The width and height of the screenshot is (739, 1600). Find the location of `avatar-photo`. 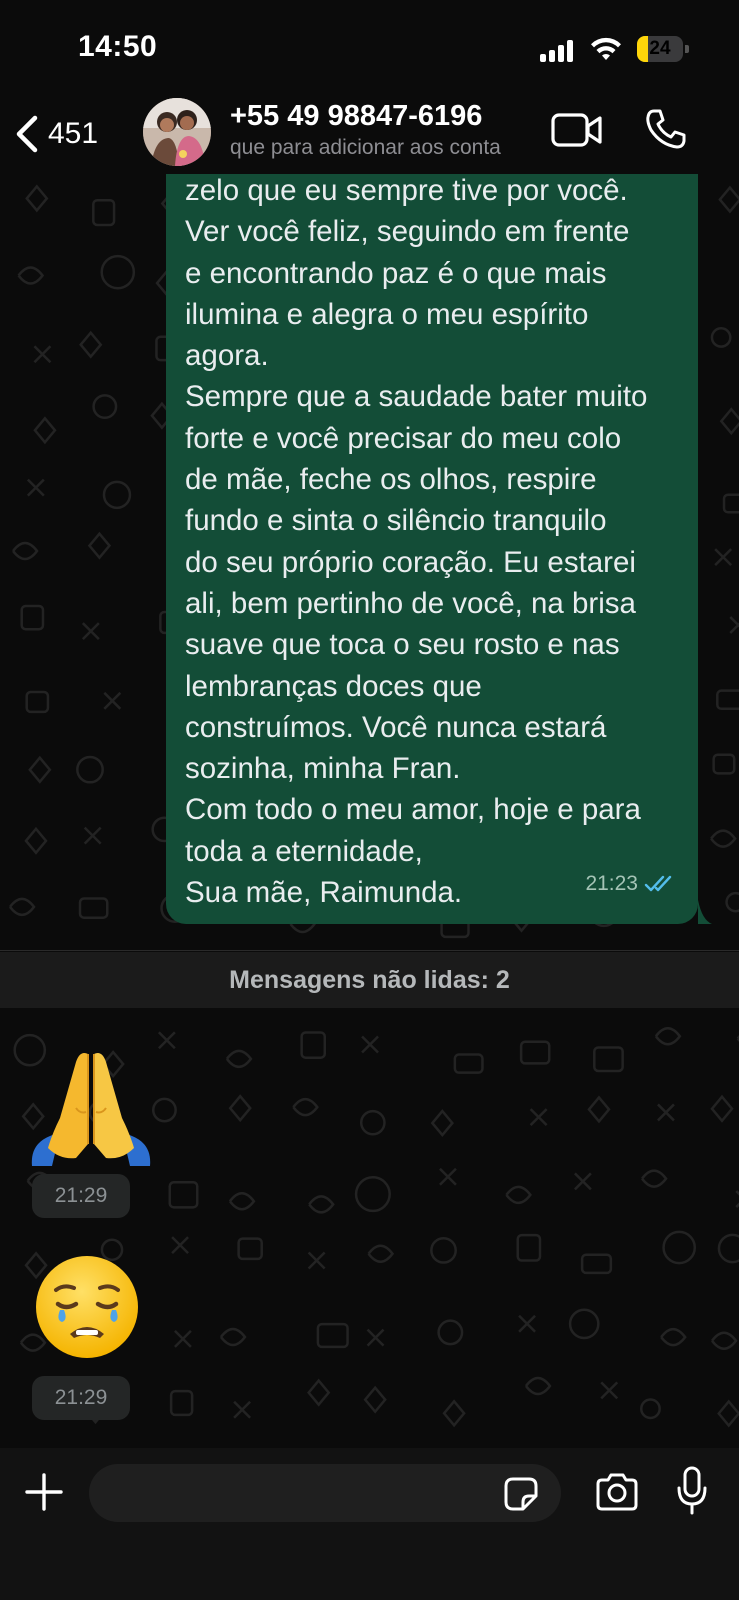

avatar-photo is located at coordinates (177, 132).